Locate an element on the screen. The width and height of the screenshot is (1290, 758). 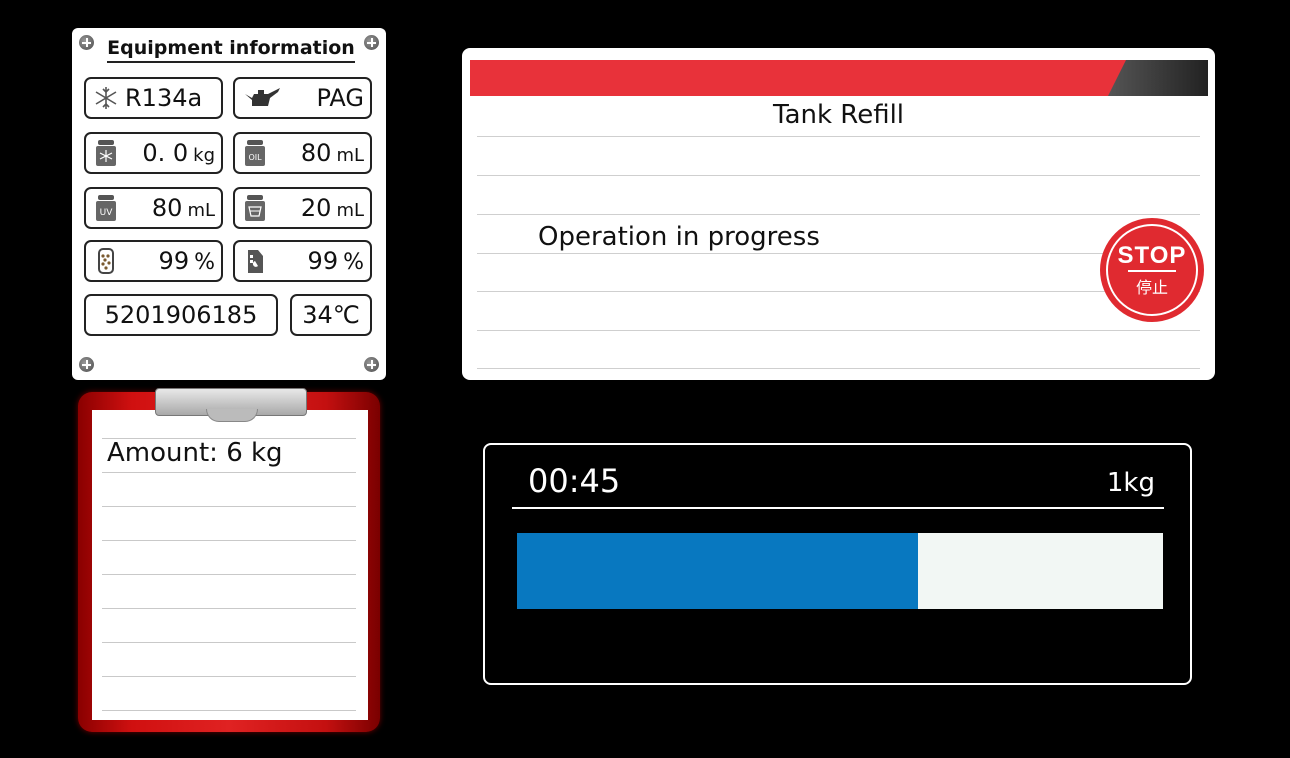
tank-header-bar is located at coordinates (839, 78).